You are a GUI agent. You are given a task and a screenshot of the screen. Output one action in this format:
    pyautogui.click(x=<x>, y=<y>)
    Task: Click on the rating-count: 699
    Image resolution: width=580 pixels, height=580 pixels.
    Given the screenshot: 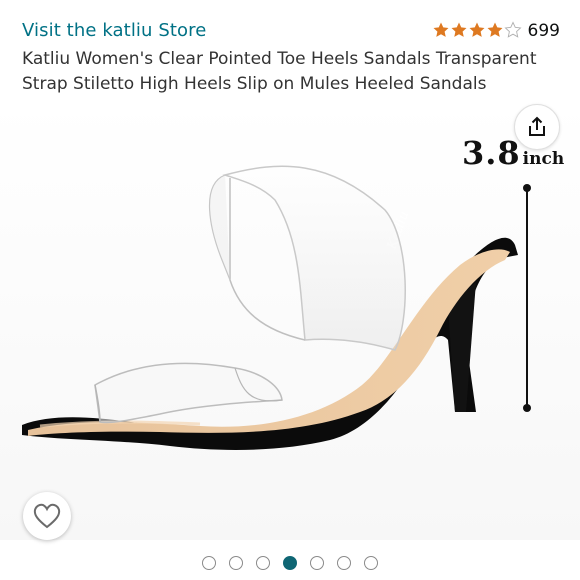 What is the action you would take?
    pyautogui.click(x=543, y=31)
    